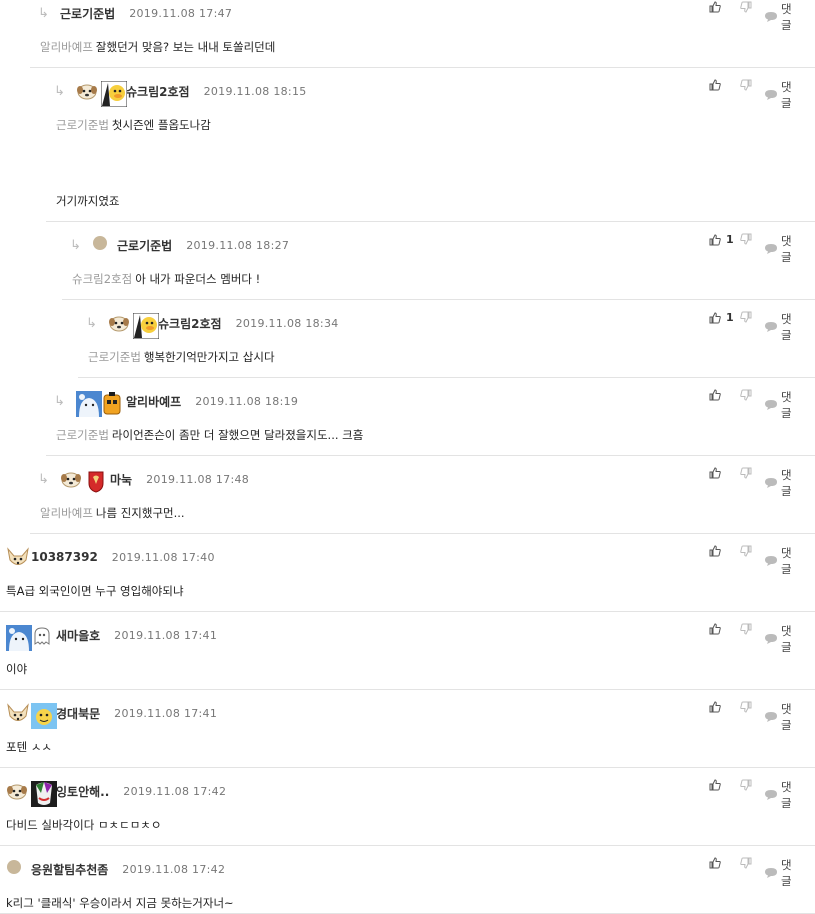 The image size is (815, 914). What do you see at coordinates (153, 401) in the screenshot?
I see `comment-nickname: 알리바예프` at bounding box center [153, 401].